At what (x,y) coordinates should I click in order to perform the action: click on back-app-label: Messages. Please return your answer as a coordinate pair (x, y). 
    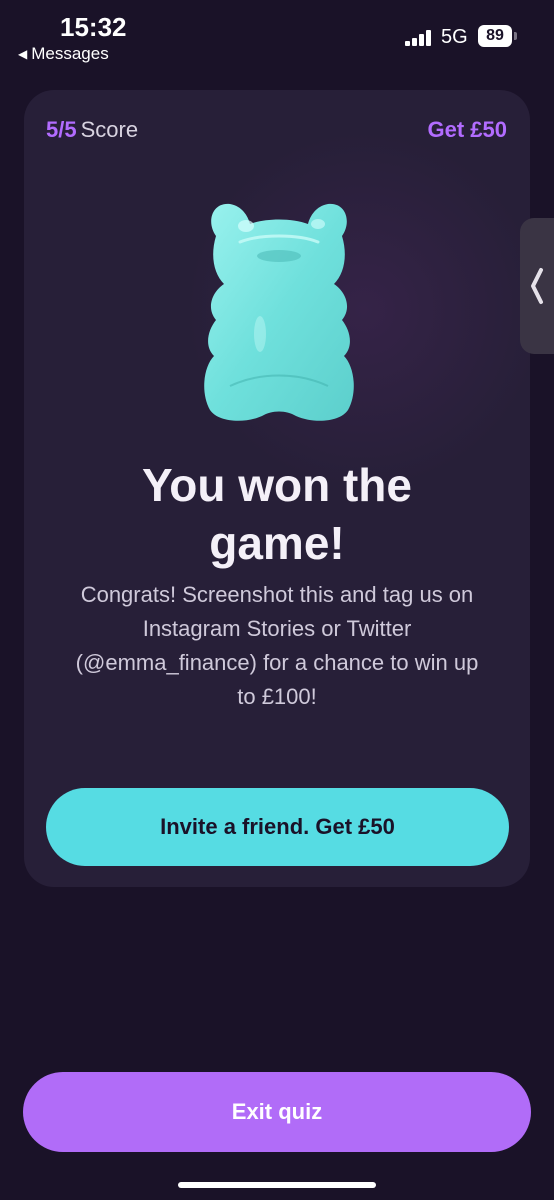
    Looking at the image, I should click on (70, 53).